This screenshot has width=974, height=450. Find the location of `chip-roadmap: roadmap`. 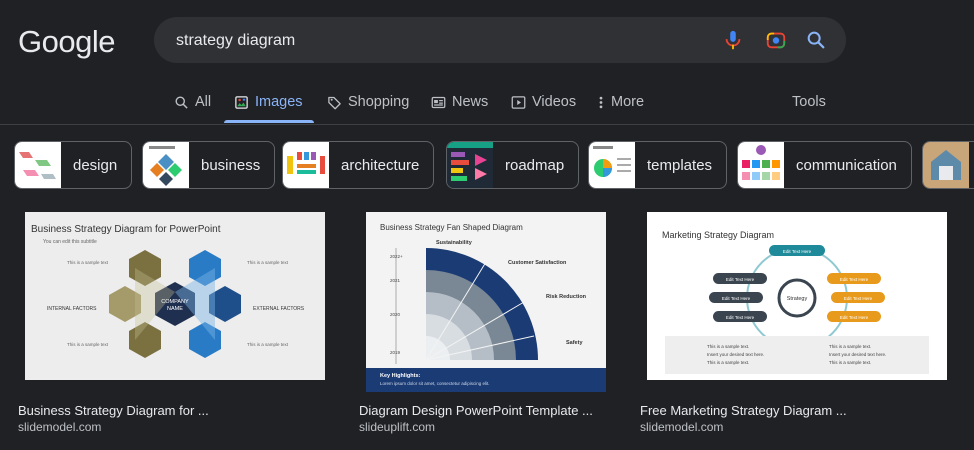

chip-roadmap: roadmap is located at coordinates (513, 165).